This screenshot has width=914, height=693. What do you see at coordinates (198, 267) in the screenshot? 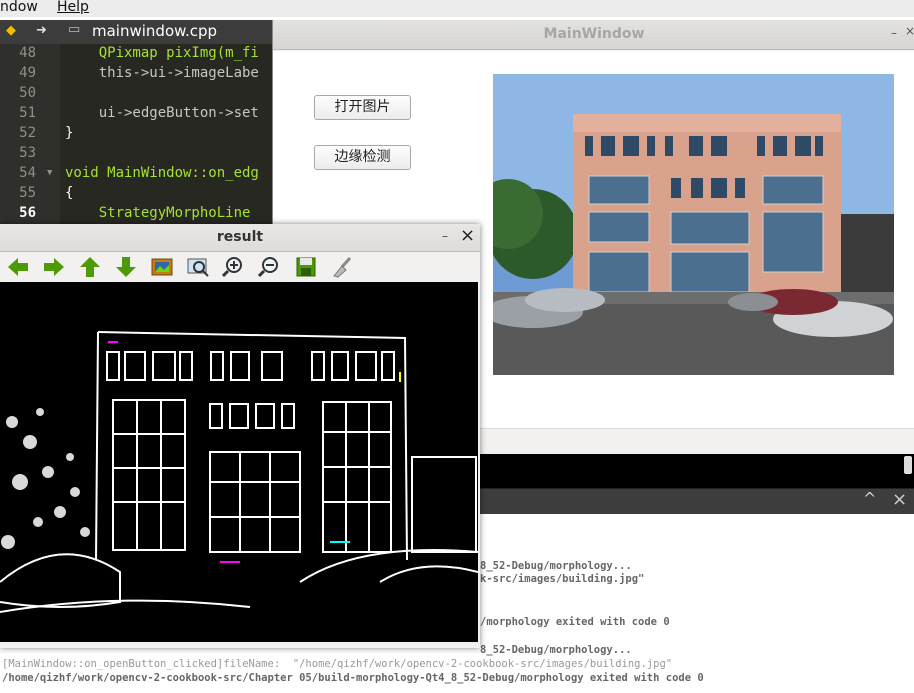
I see `zoom-fit-icon` at bounding box center [198, 267].